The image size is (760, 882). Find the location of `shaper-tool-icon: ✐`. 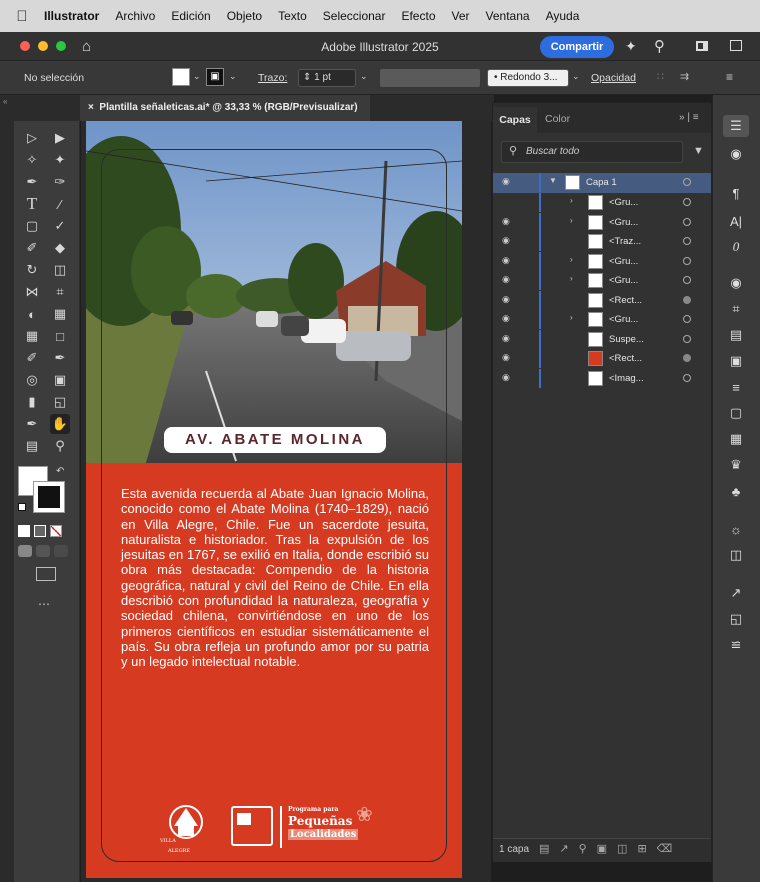

shaper-tool-icon: ✐ is located at coordinates (32, 248).